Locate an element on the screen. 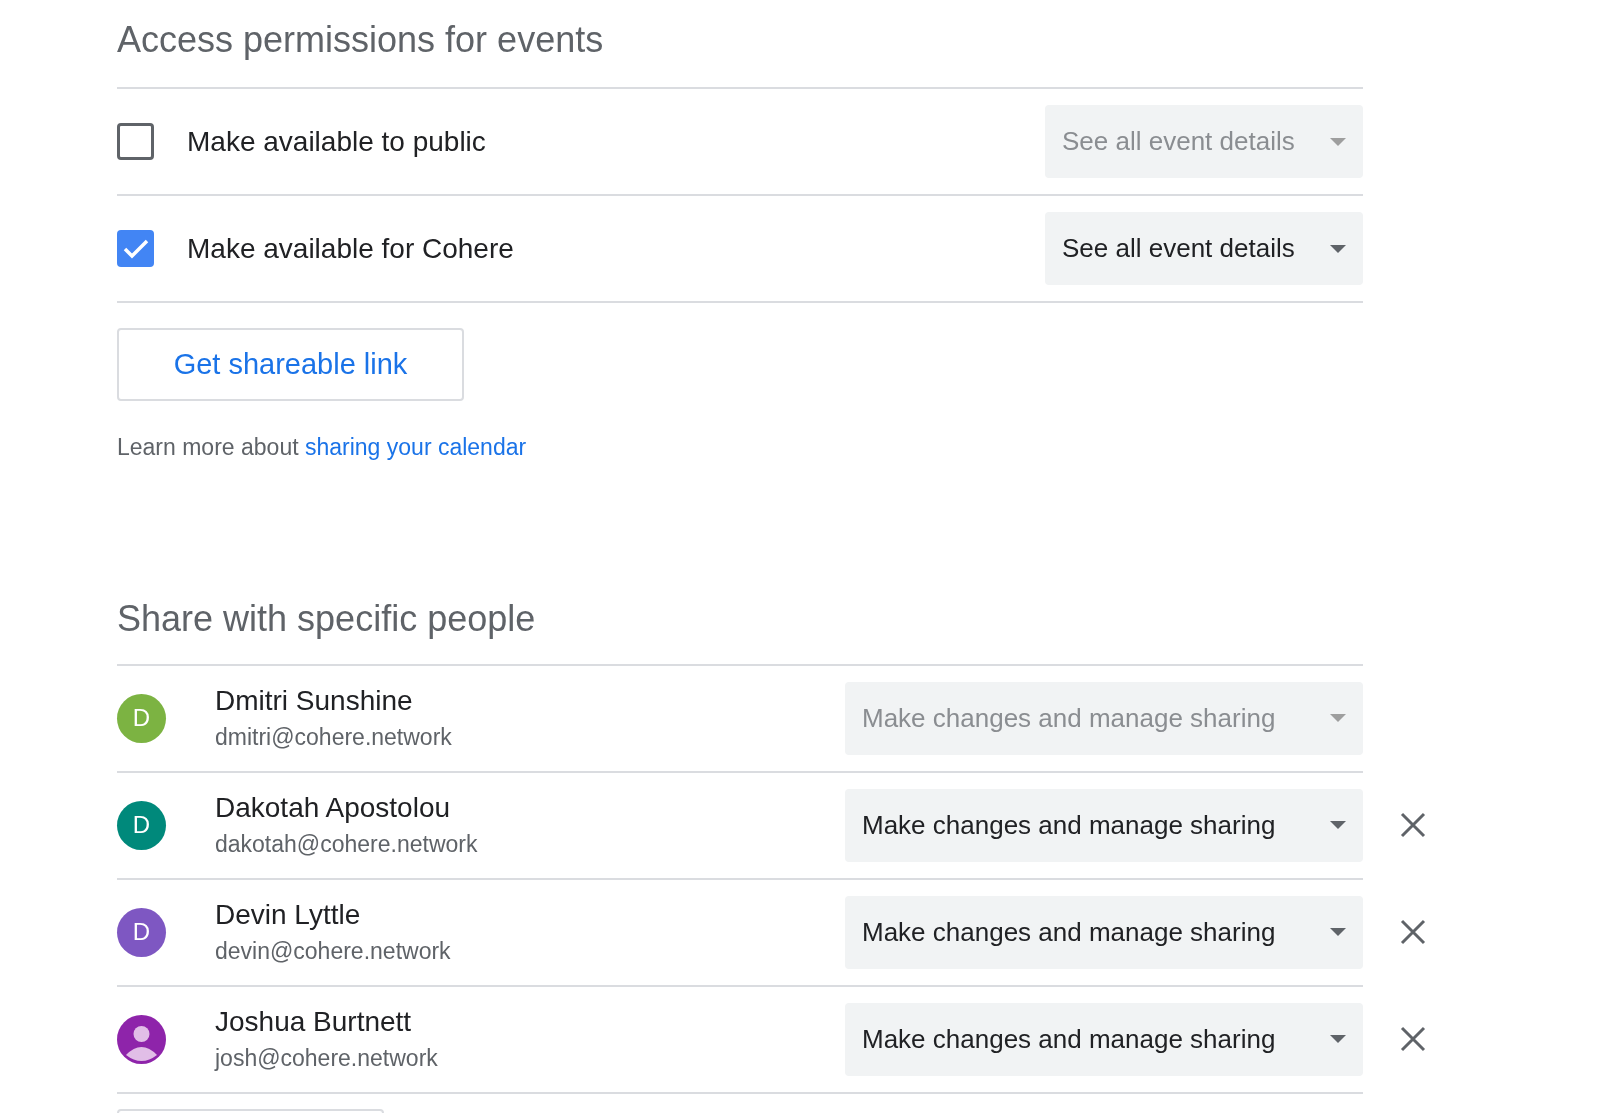  section-title: Share with specific people is located at coordinates (327, 618).